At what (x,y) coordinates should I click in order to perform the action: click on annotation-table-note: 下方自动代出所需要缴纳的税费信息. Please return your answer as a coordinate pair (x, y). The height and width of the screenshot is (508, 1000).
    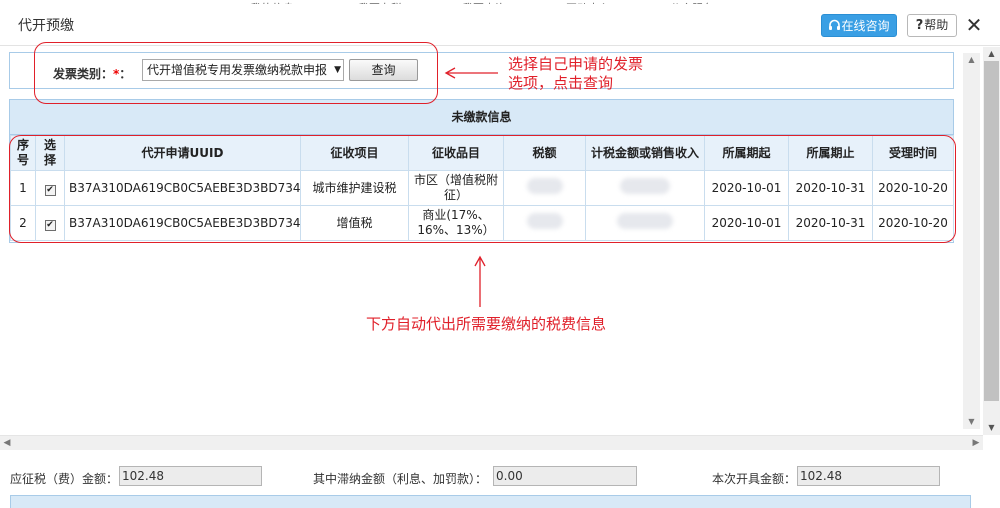
    Looking at the image, I should click on (486, 324).